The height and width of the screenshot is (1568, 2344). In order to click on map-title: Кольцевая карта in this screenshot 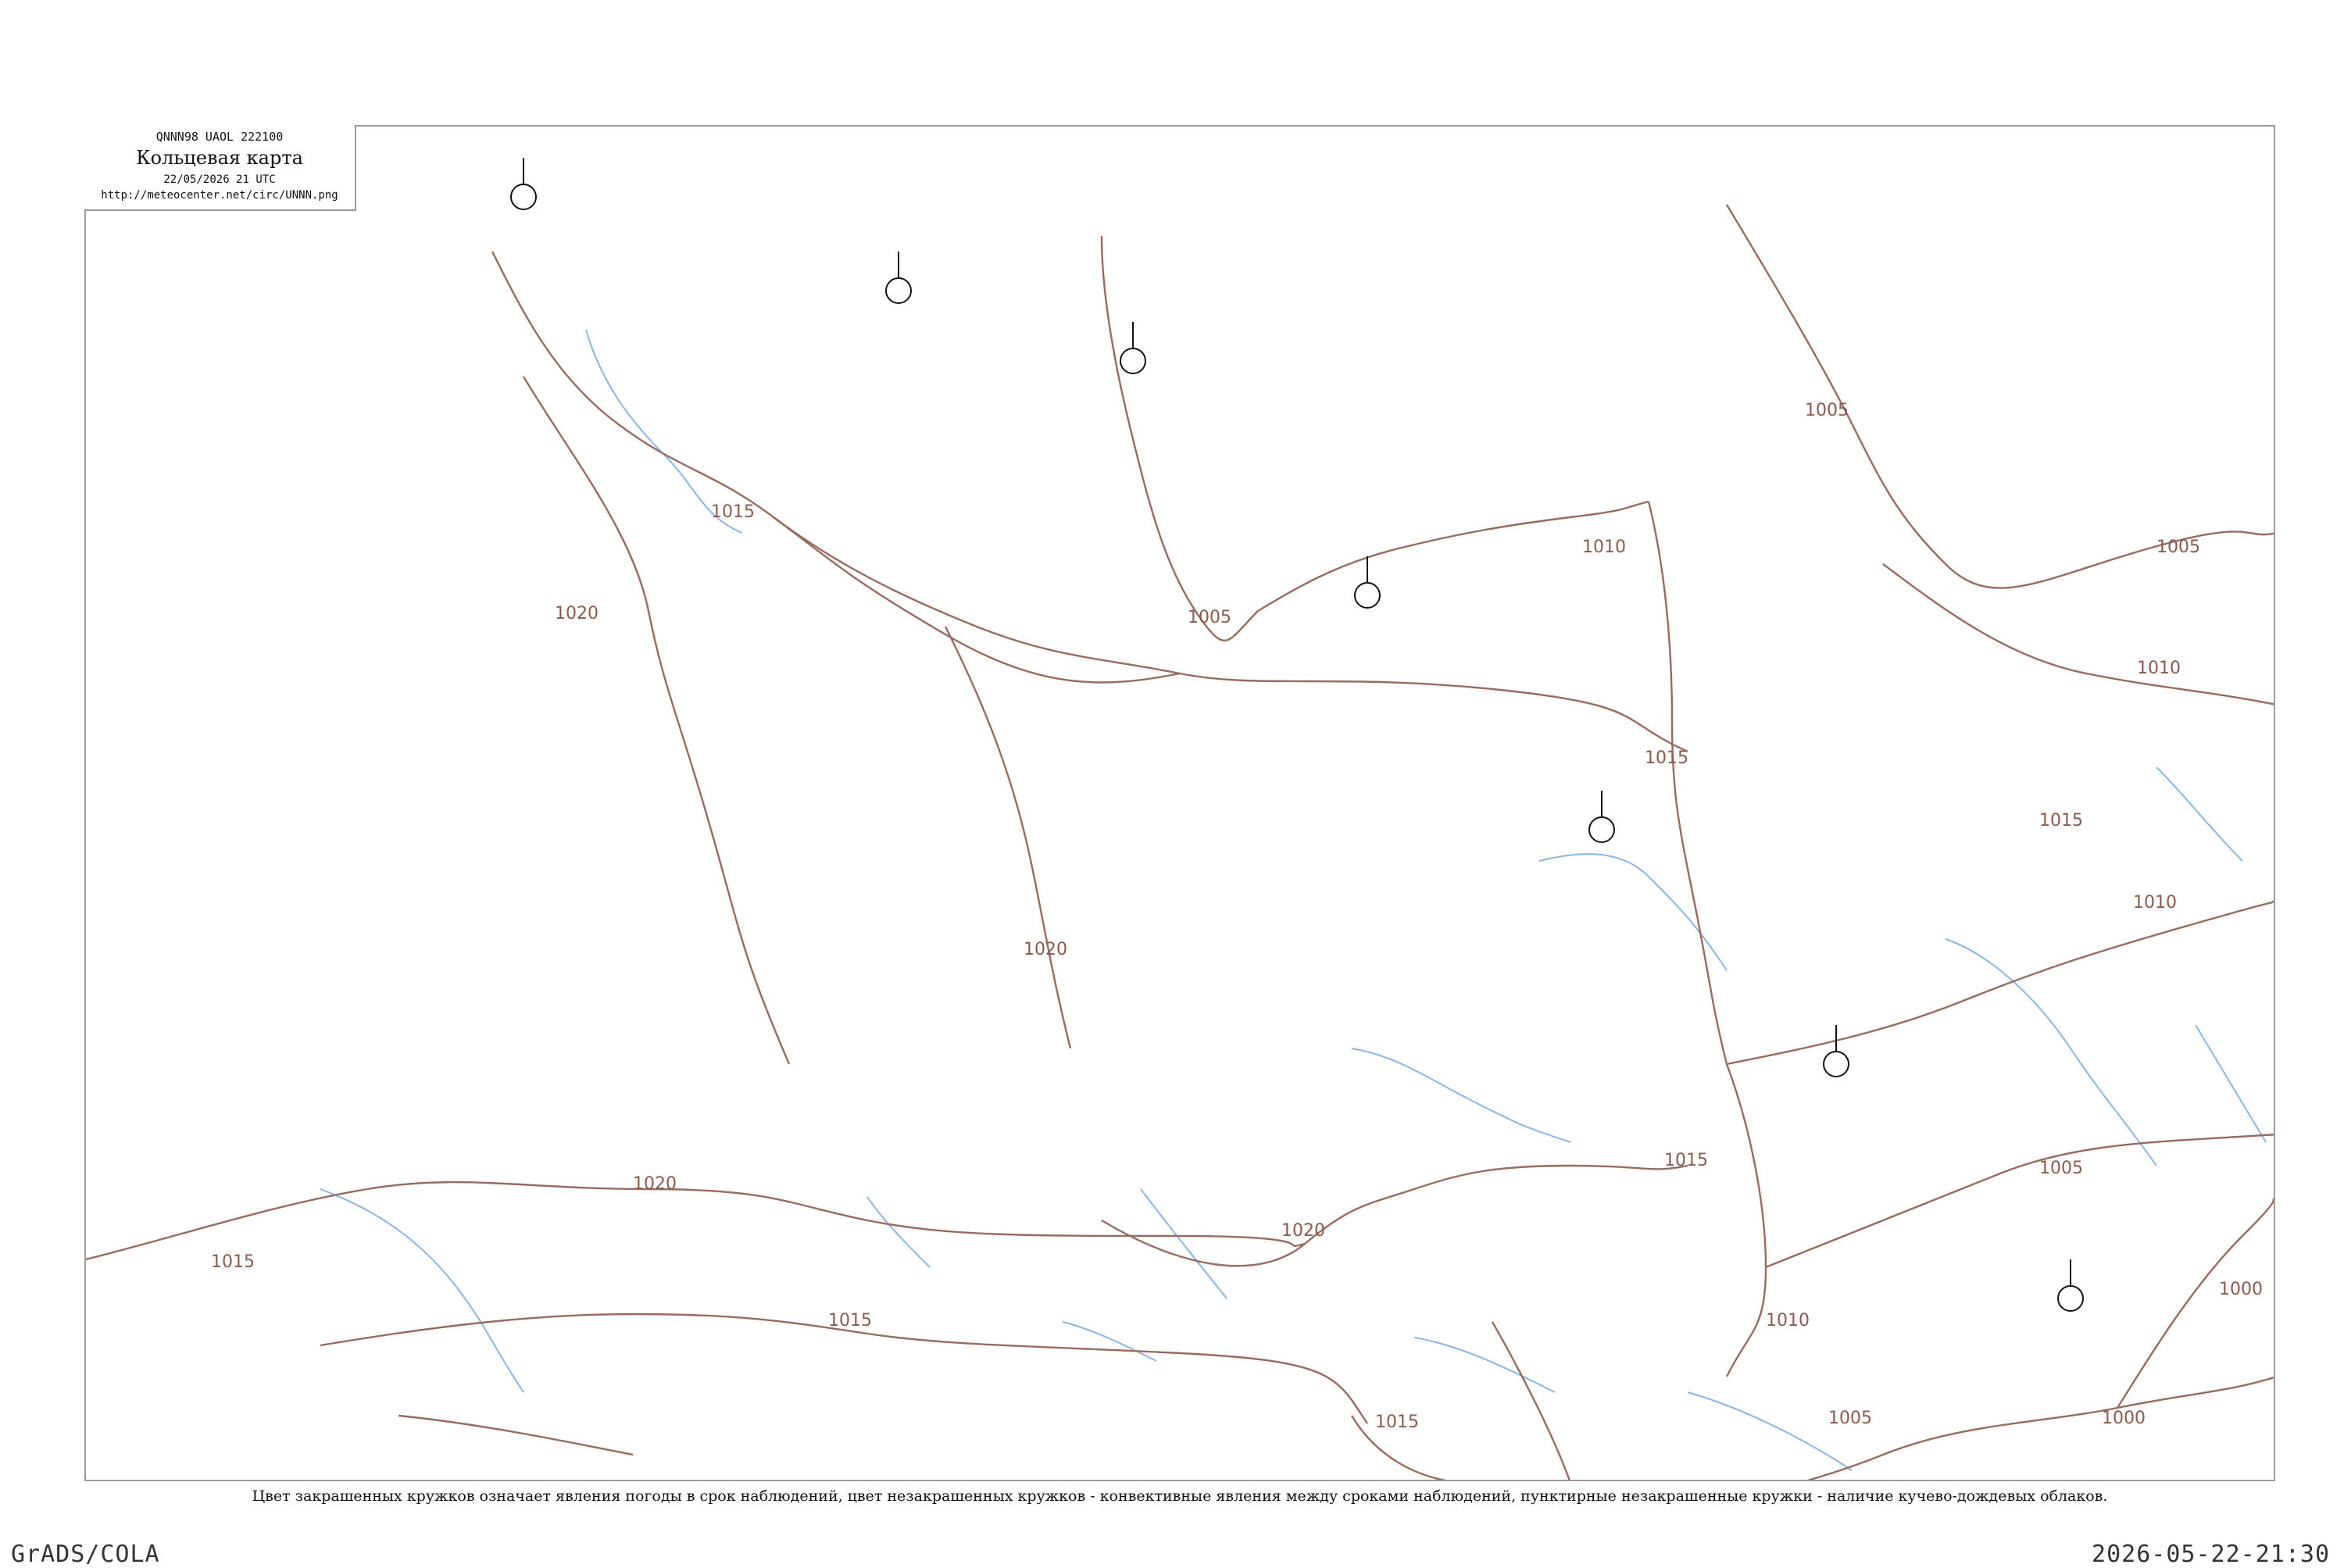, I will do `click(219, 158)`.